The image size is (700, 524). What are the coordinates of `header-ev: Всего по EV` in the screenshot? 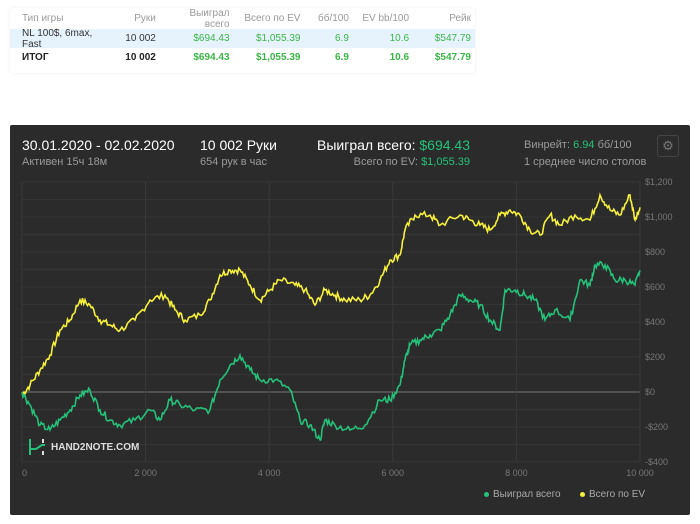 It's located at (269, 18).